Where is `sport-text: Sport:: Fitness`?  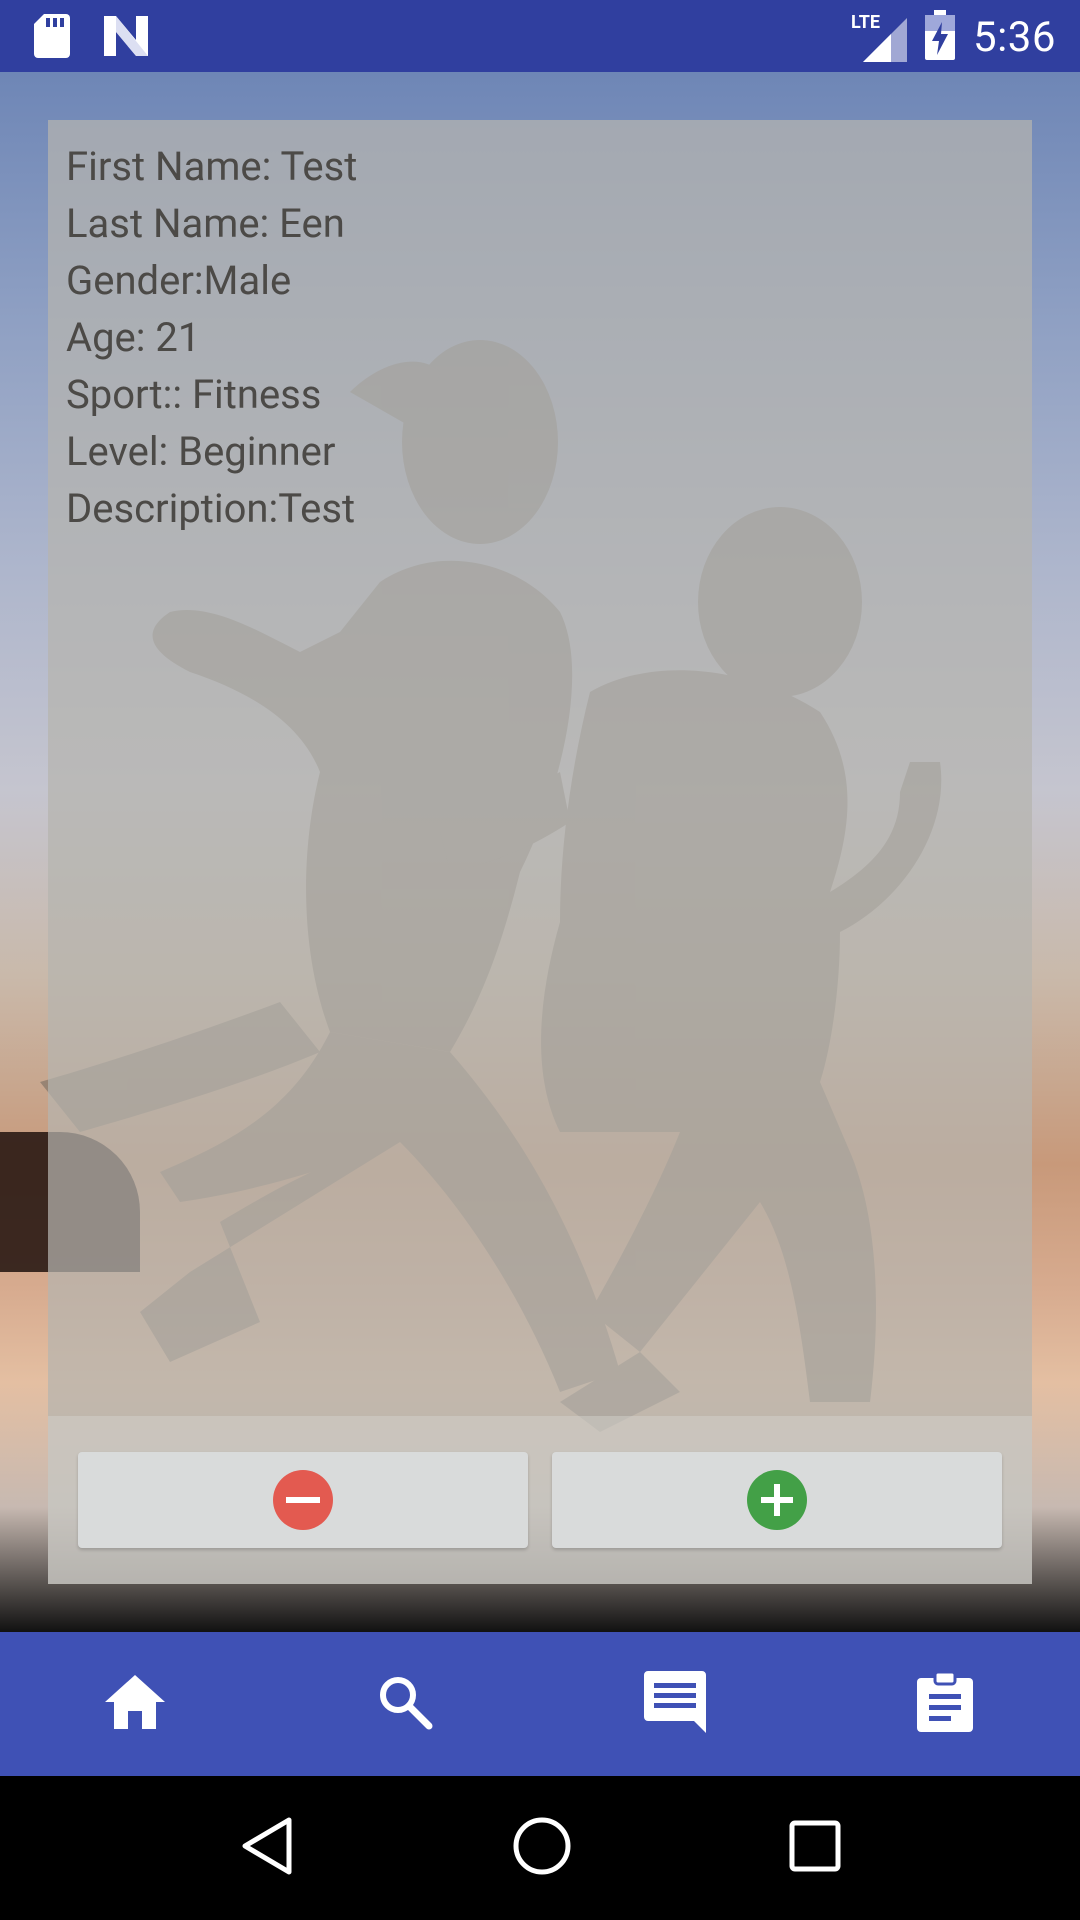 sport-text: Sport:: Fitness is located at coordinates (194, 394).